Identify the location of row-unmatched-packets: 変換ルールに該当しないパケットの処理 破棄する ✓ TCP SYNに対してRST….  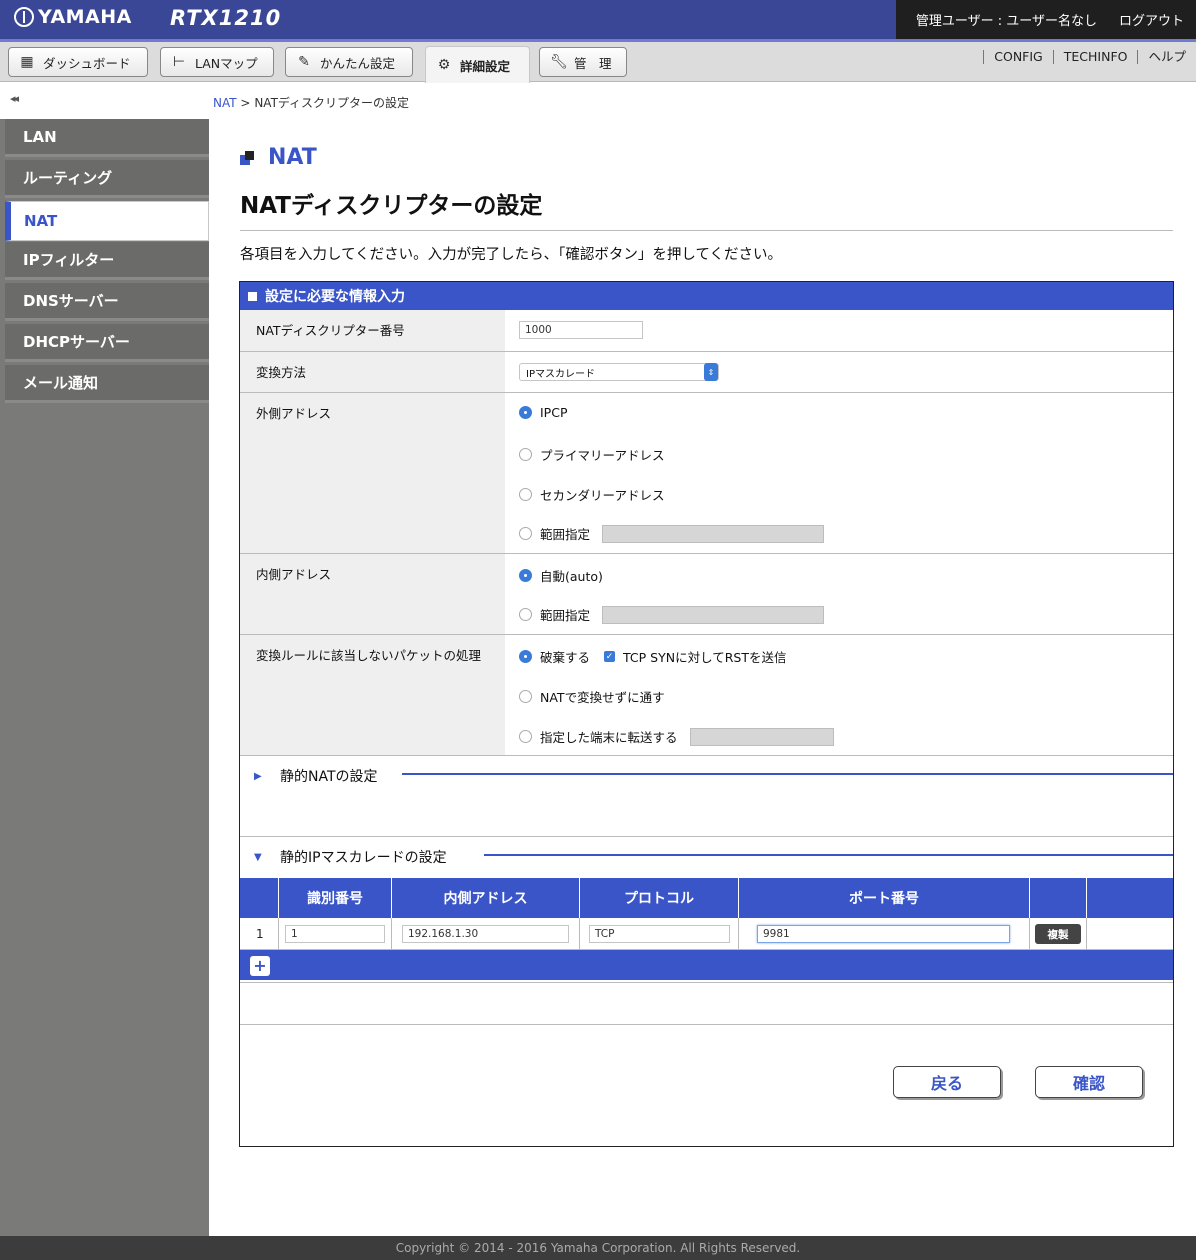
(706, 695).